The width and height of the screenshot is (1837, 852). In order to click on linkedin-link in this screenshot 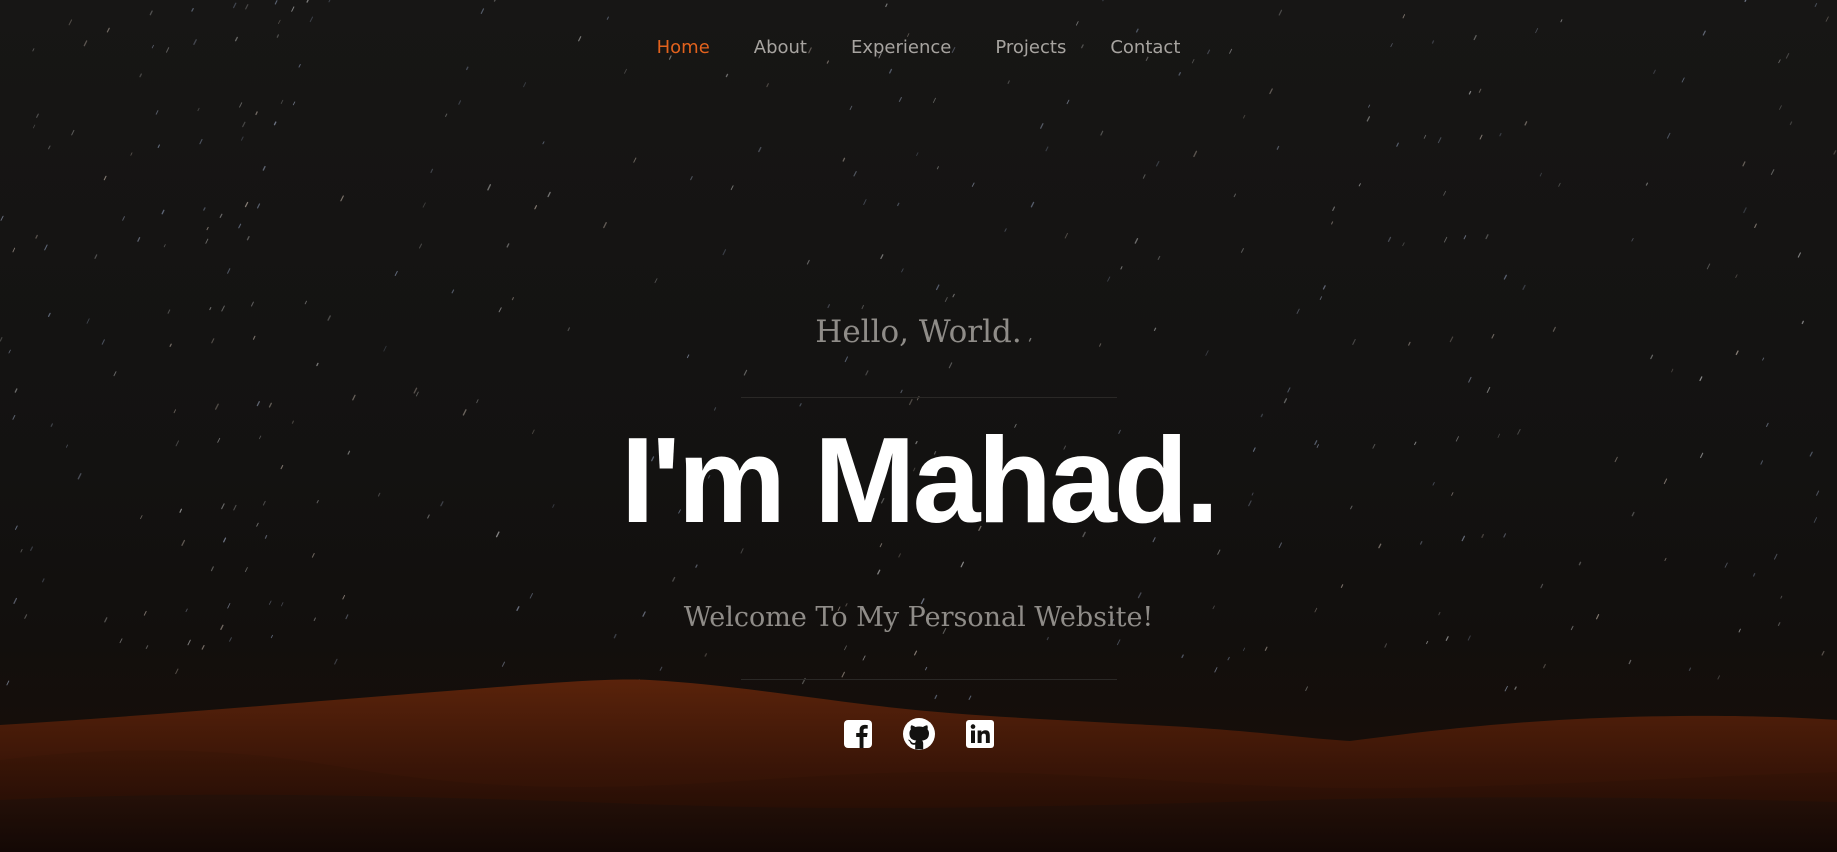, I will do `click(980, 734)`.